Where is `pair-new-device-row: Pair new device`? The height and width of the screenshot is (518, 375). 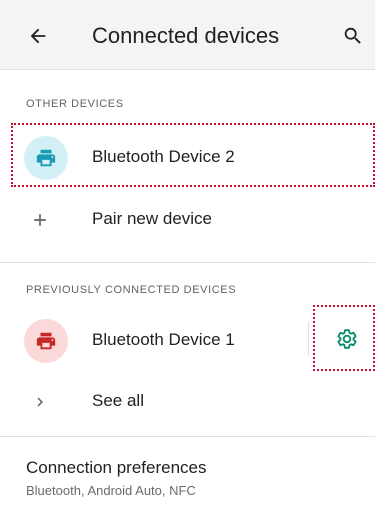 pair-new-device-row: Pair new device is located at coordinates (187, 217).